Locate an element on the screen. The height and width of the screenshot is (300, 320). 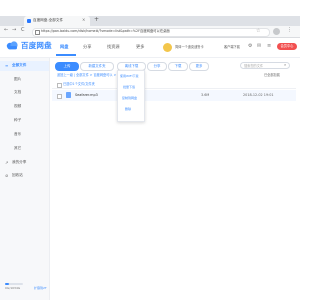
dropdown-item-copy-to-disk: 复制到网盘 is located at coordinates (129, 98).